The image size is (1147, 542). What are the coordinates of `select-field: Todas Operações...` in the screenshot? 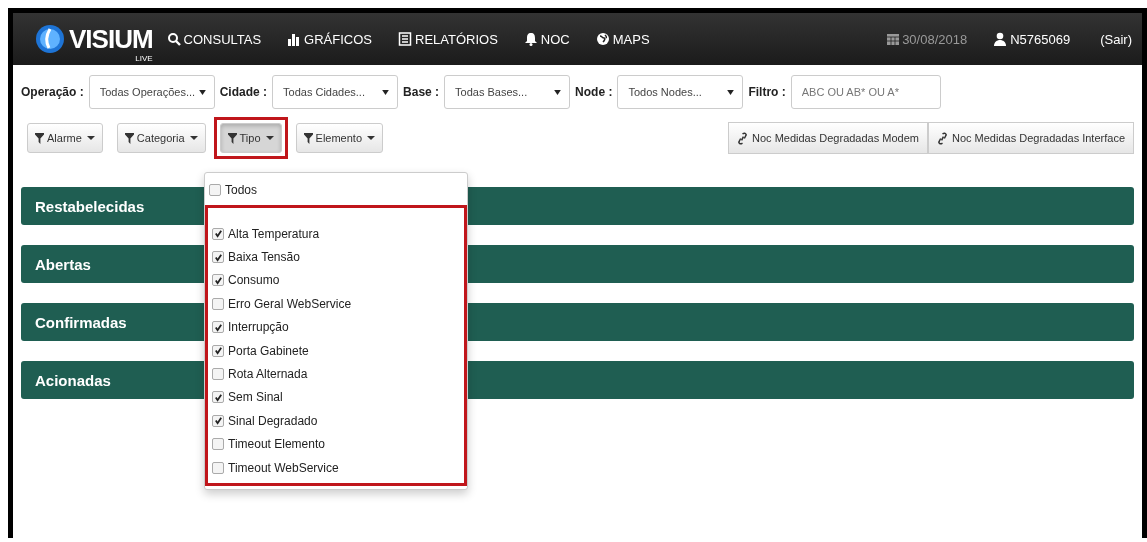 It's located at (151, 92).